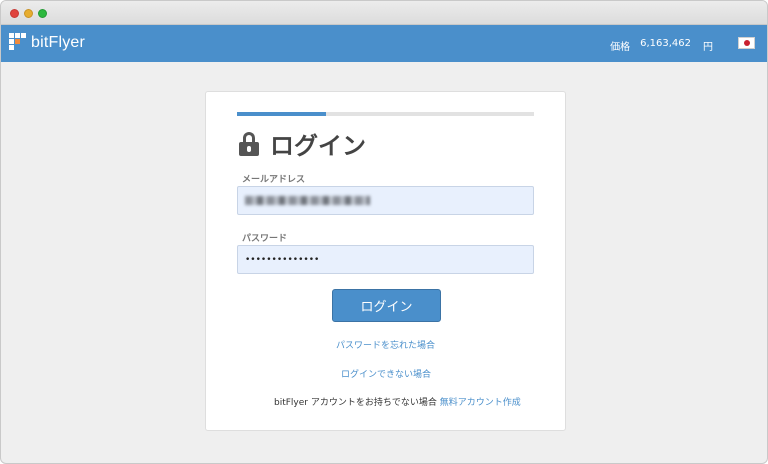  What do you see at coordinates (42, 13) in the screenshot?
I see `maximize-window-button` at bounding box center [42, 13].